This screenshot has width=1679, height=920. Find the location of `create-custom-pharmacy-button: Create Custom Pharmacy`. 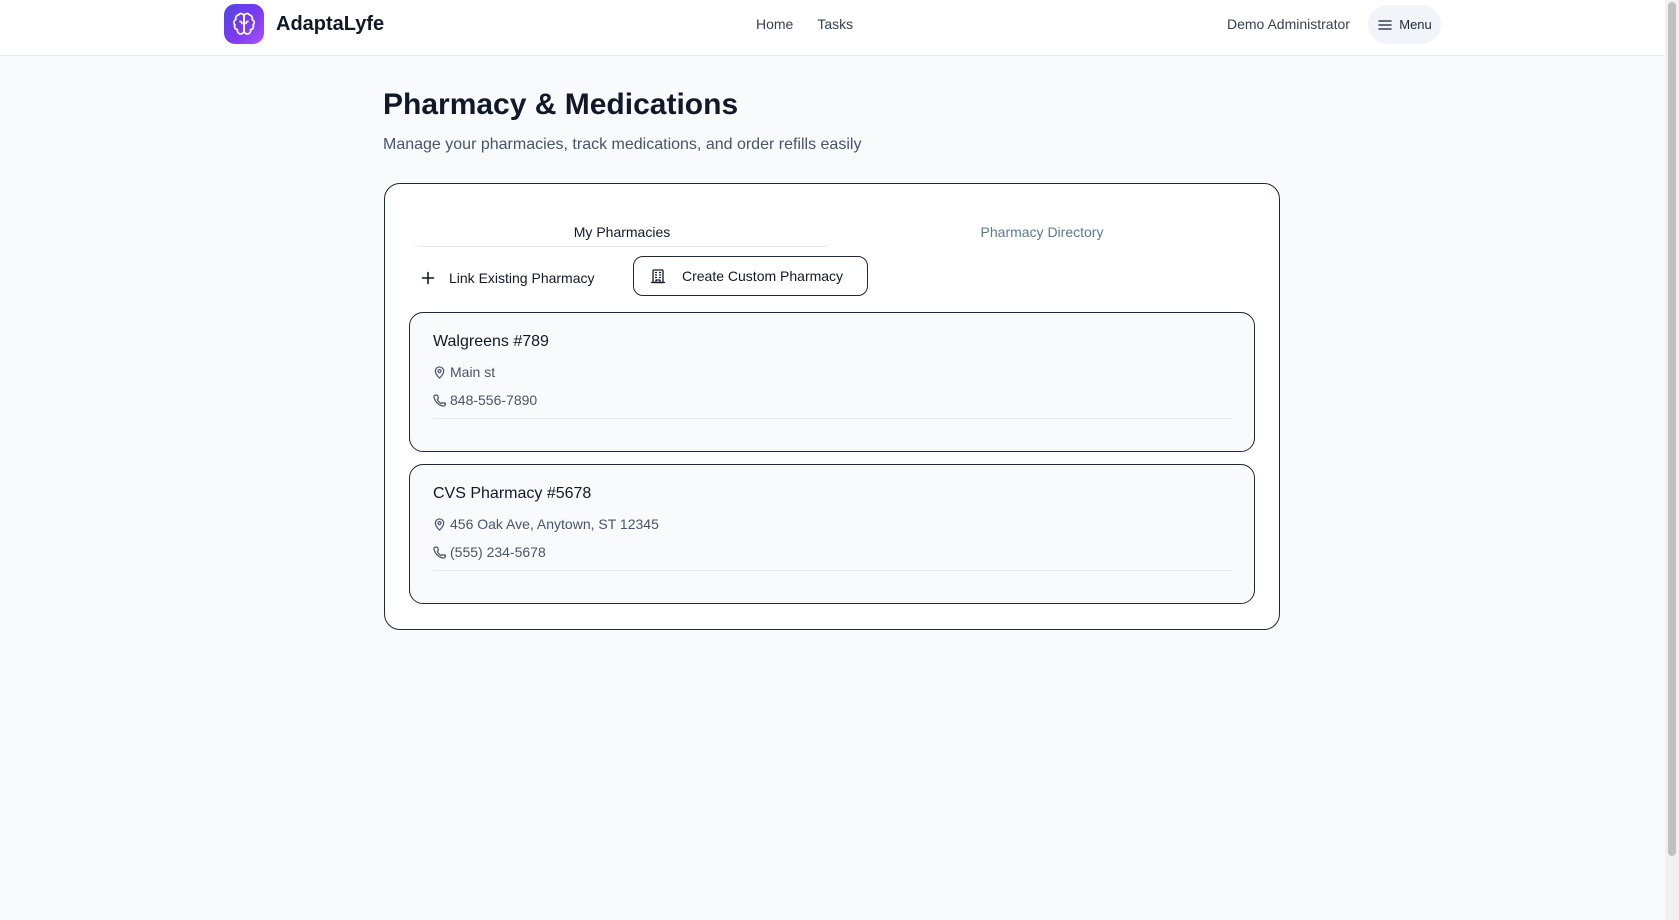

create-custom-pharmacy-button: Create Custom Pharmacy is located at coordinates (750, 276).